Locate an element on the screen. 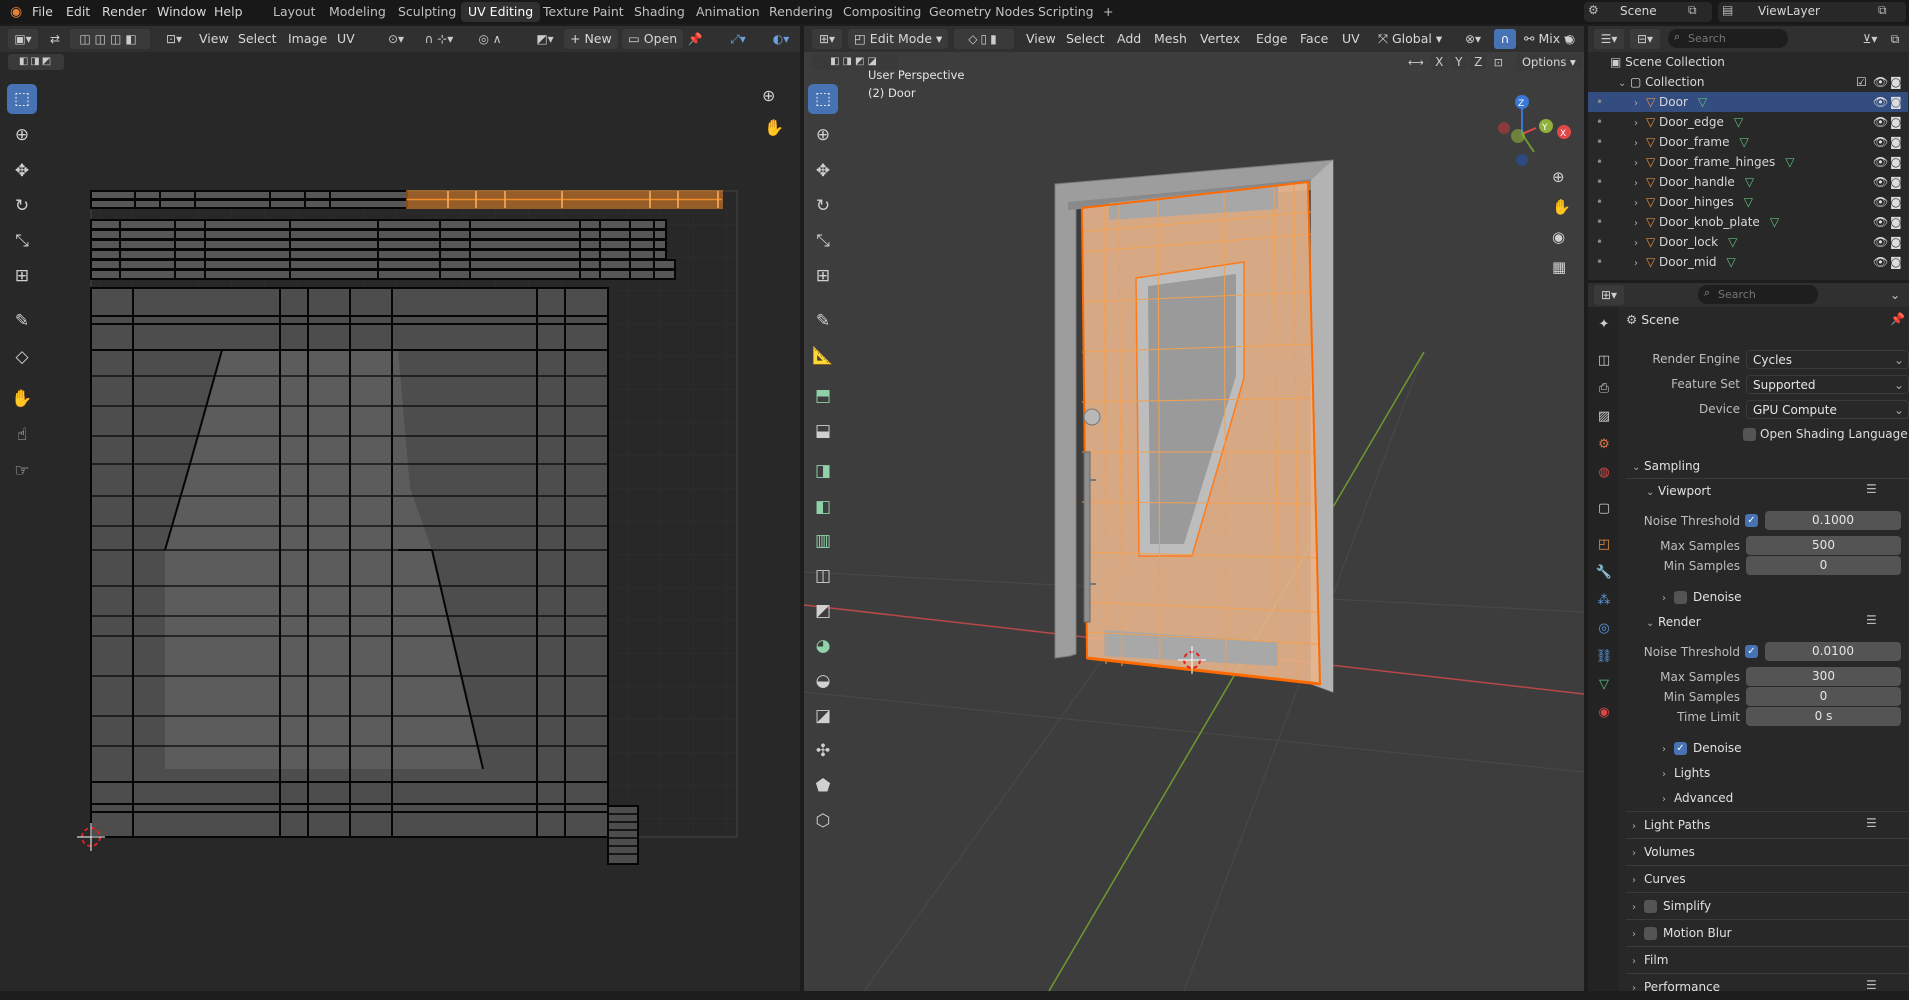 The width and height of the screenshot is (1909, 1000). outliner-collection: ⌄ ▢ Collection ☑ 👁 ◙ is located at coordinates (1748, 82).